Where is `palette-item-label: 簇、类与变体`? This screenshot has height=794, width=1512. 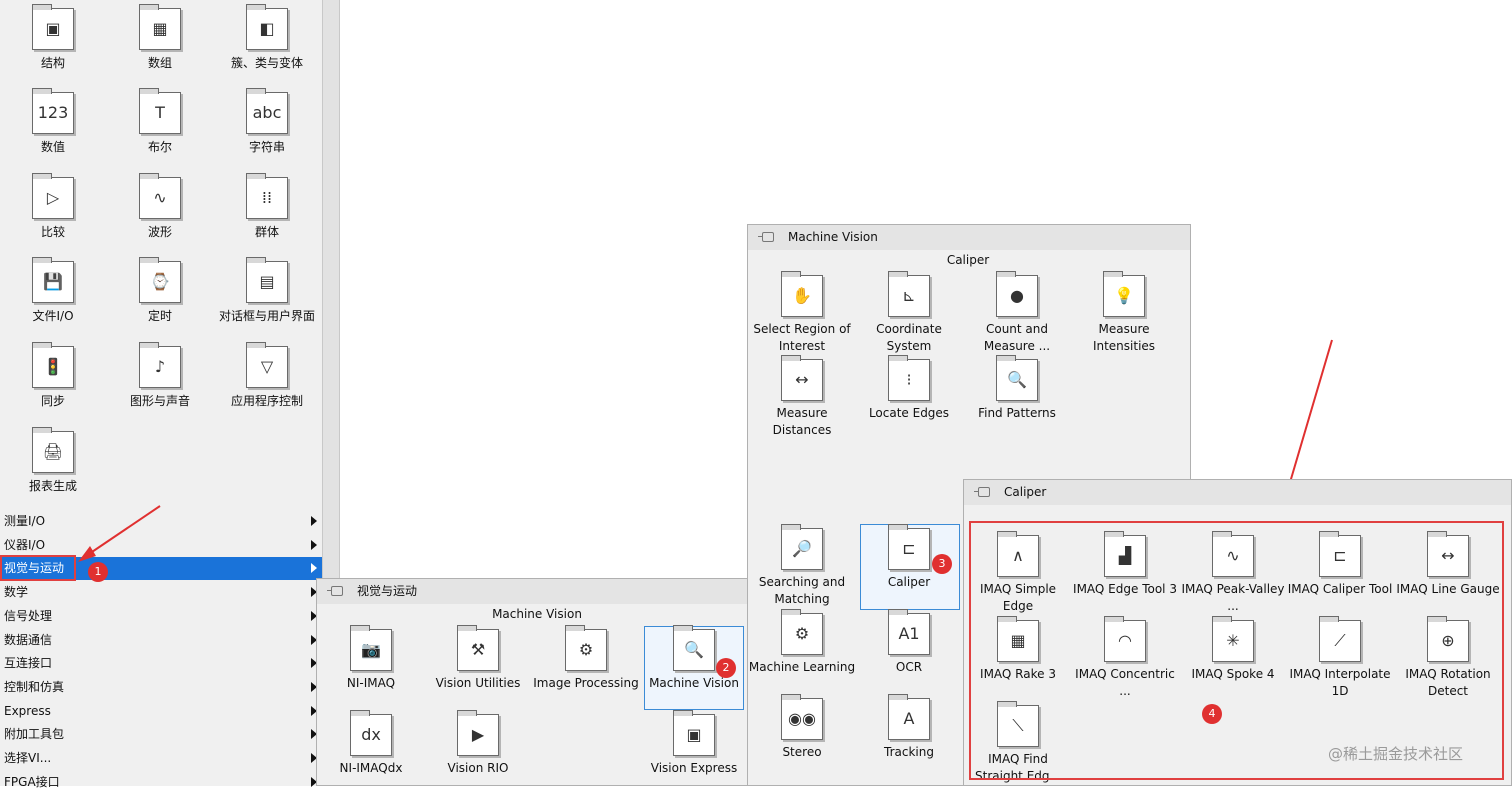
palette-item-label: 簇、类与变体 is located at coordinates (266, 63).